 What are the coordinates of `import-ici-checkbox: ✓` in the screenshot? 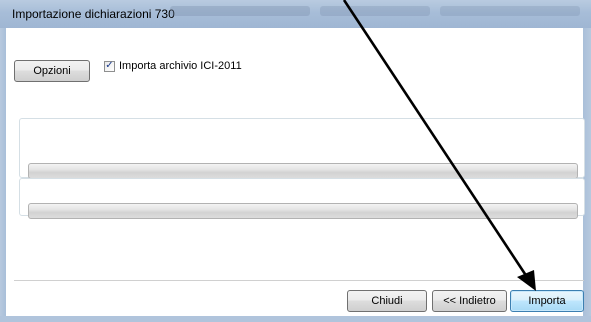 It's located at (109, 66).